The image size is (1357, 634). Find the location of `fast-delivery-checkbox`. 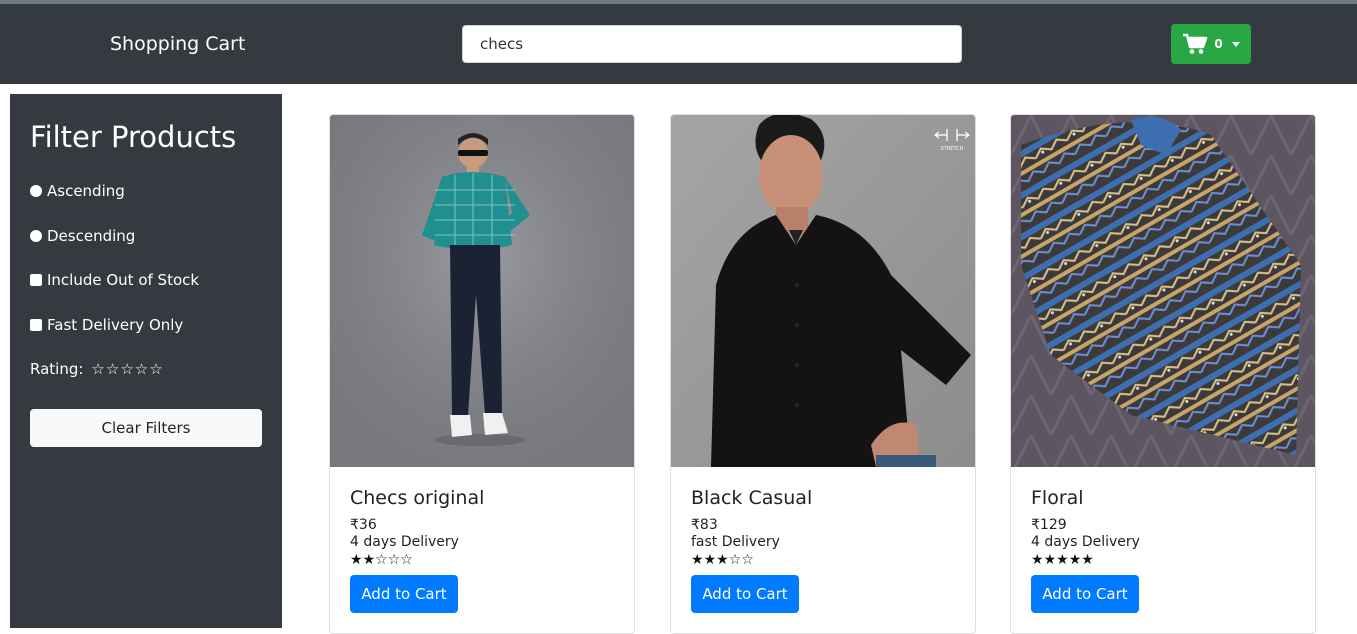

fast-delivery-checkbox is located at coordinates (36, 325).